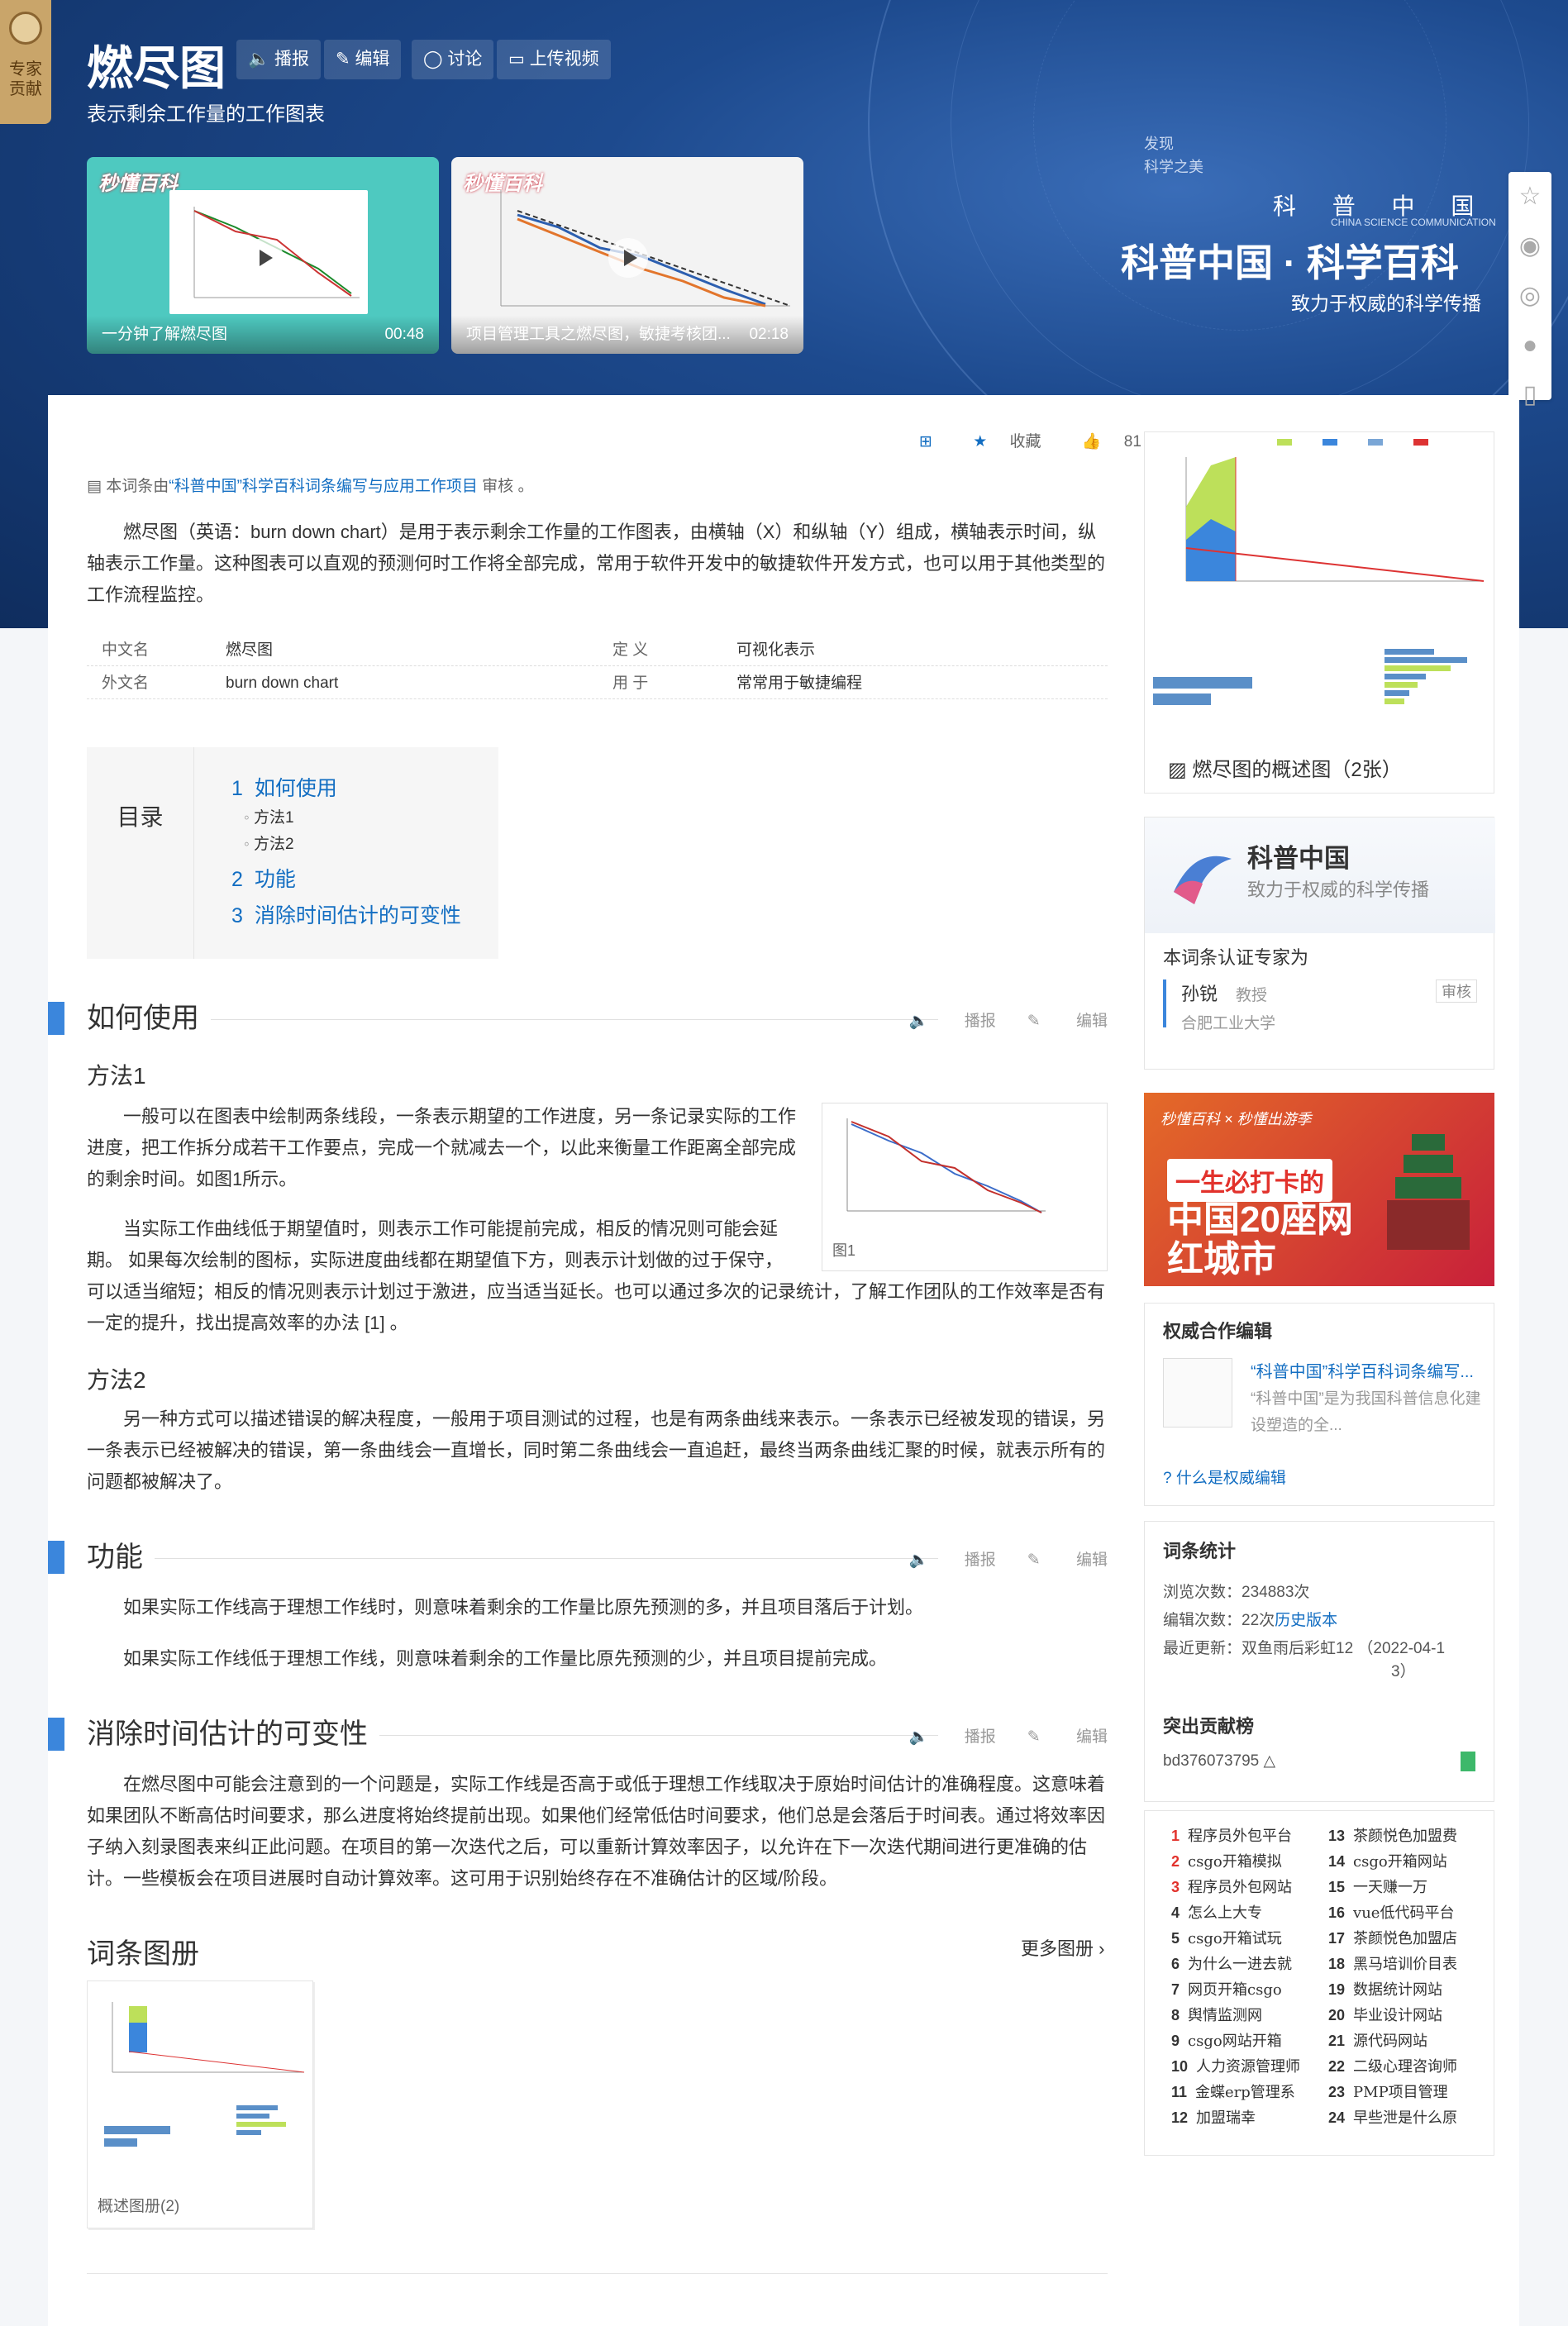  I want to click on thumb-up-icon: 👍, so click(1091, 441).